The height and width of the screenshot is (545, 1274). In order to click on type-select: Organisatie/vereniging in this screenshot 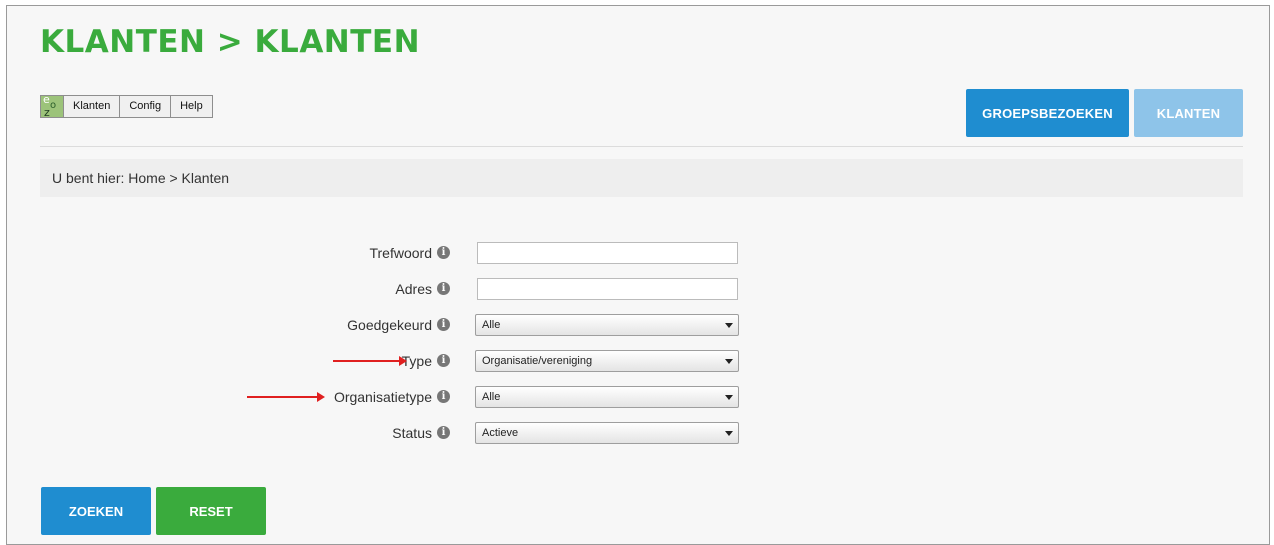, I will do `click(607, 361)`.